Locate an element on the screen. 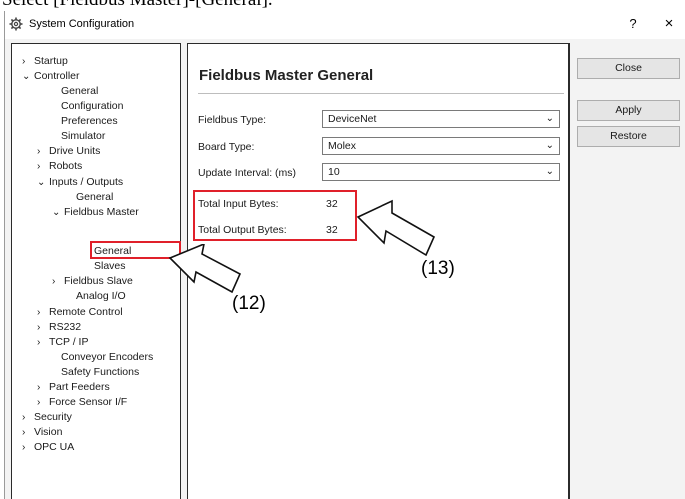 The width and height of the screenshot is (685, 499). tree-item-startup: › Startup is located at coordinates (45, 61).